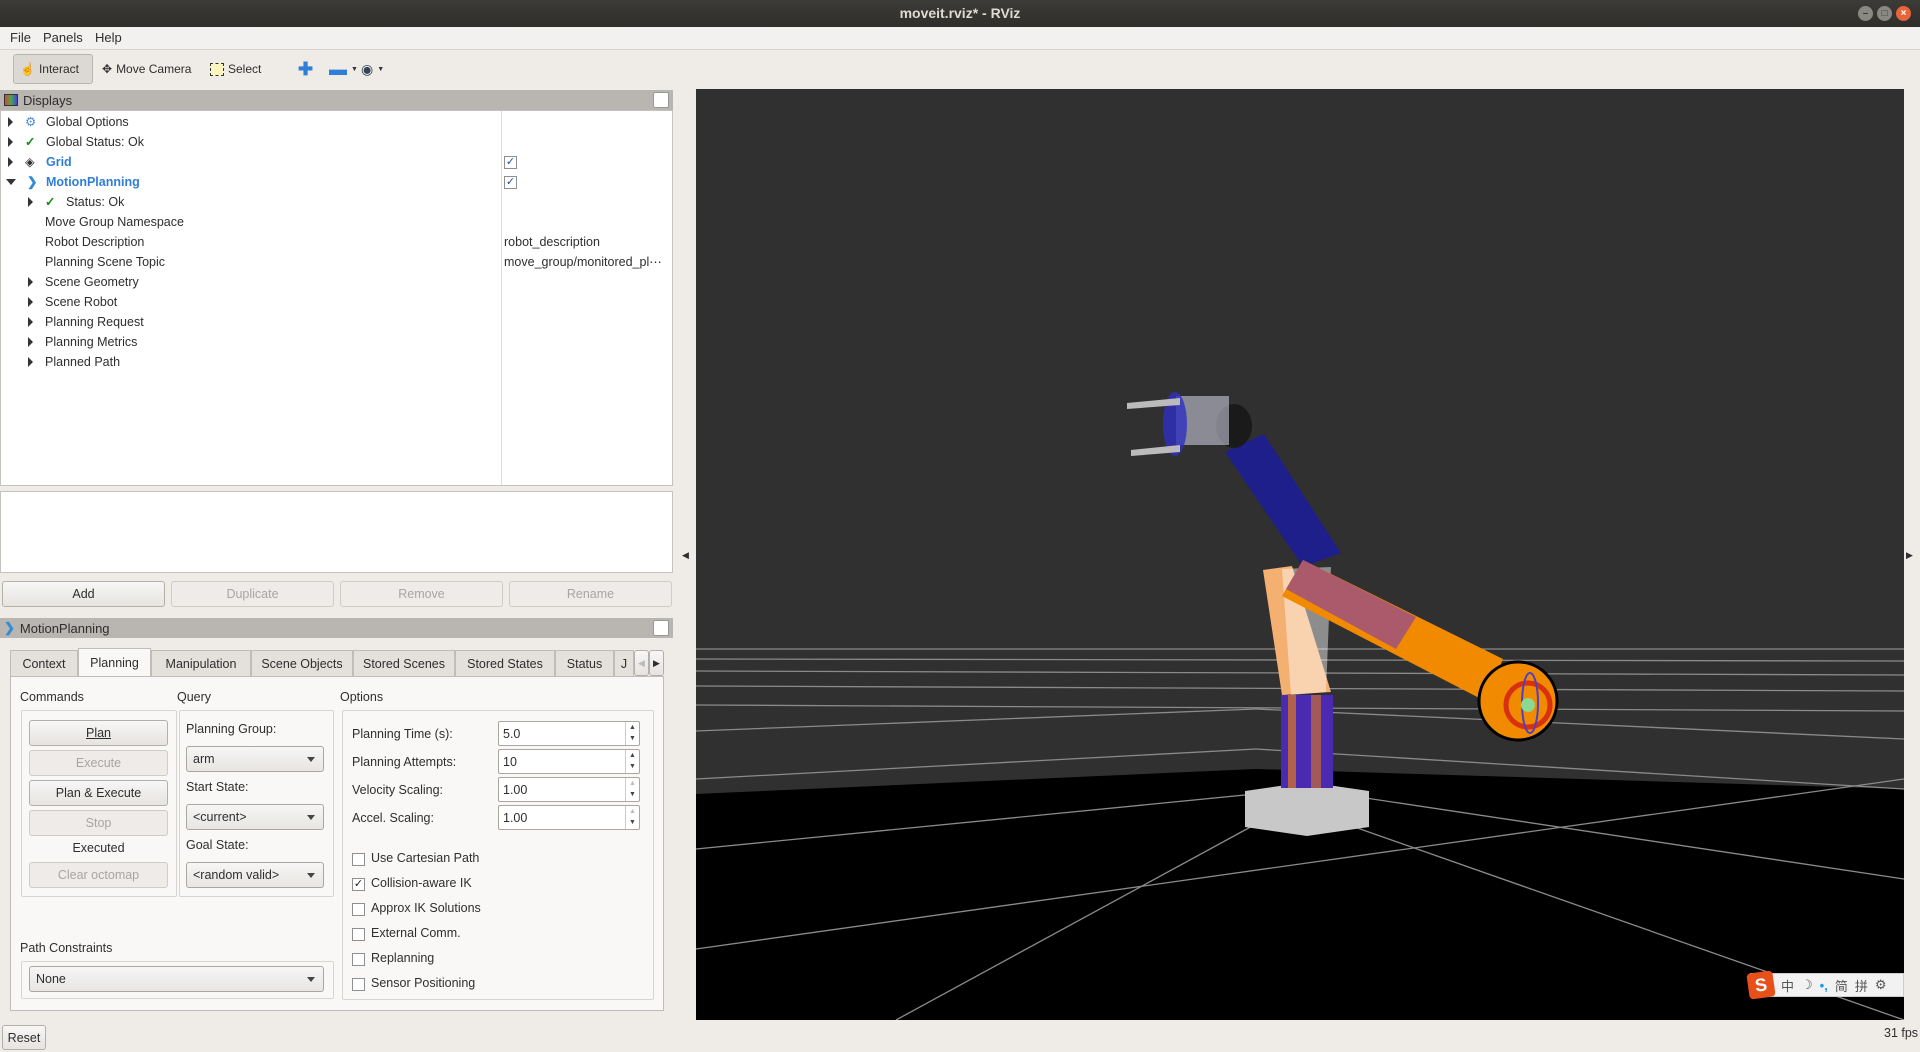  What do you see at coordinates (584, 663) in the screenshot?
I see `tab-status: Status` at bounding box center [584, 663].